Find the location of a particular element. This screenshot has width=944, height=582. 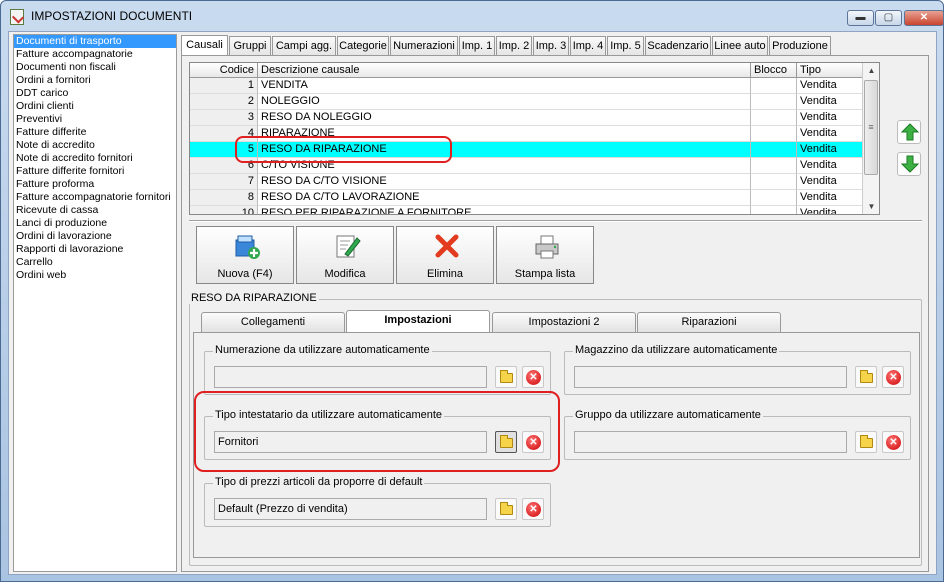

grid-scrollbar: ▲ ≡ ▼ is located at coordinates (870, 138).